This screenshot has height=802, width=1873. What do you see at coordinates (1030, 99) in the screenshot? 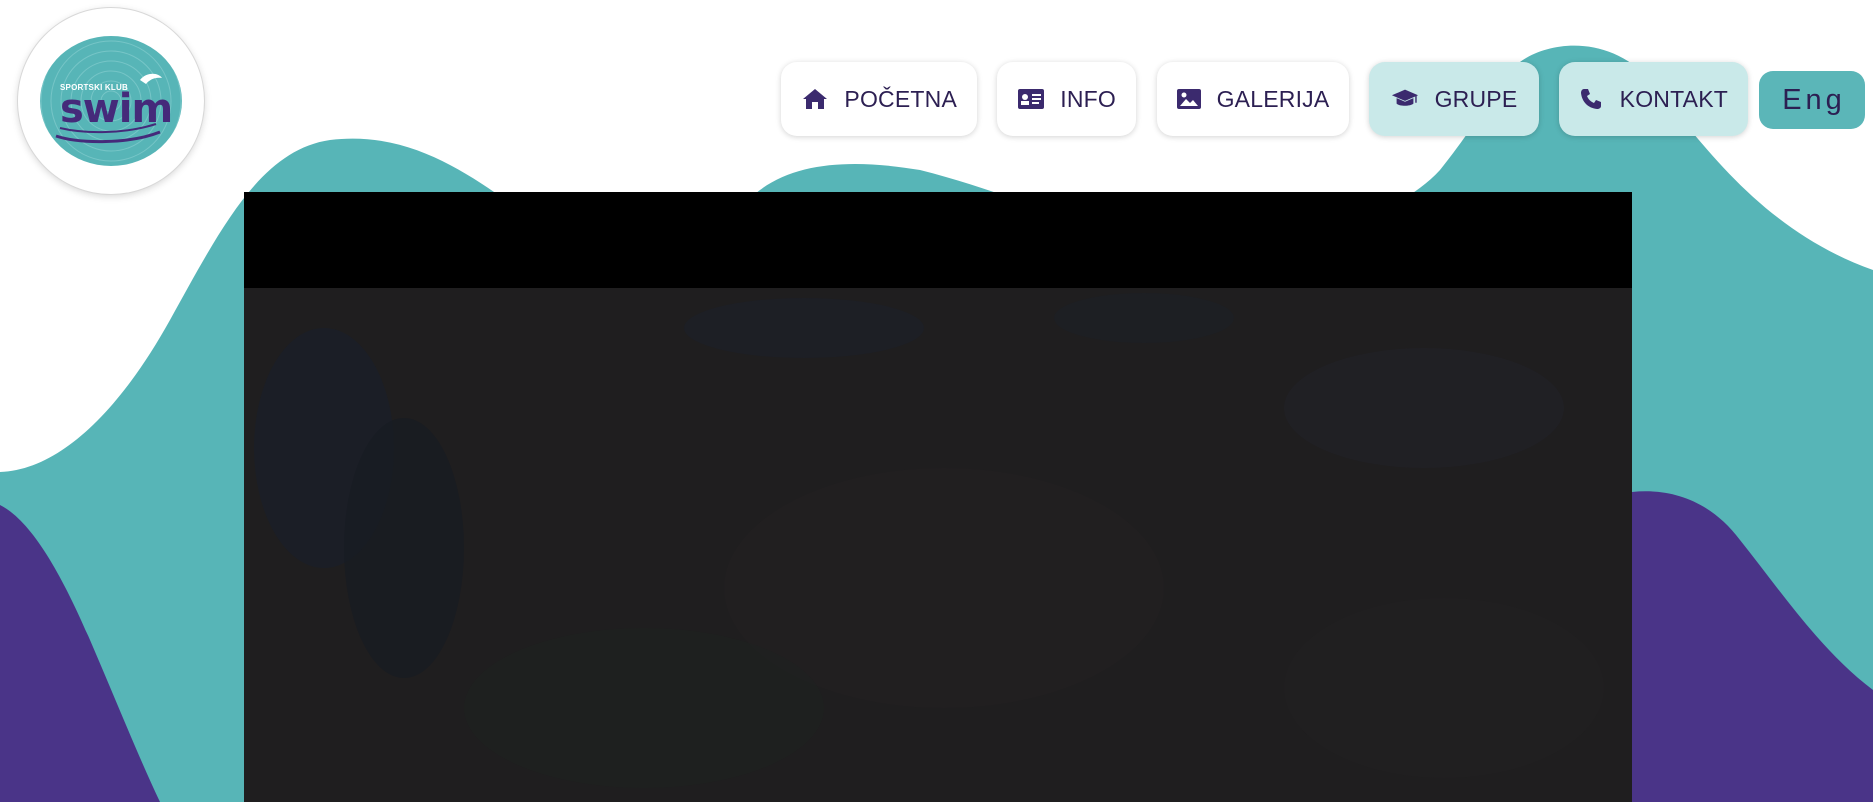
I see `id-card-icon` at bounding box center [1030, 99].